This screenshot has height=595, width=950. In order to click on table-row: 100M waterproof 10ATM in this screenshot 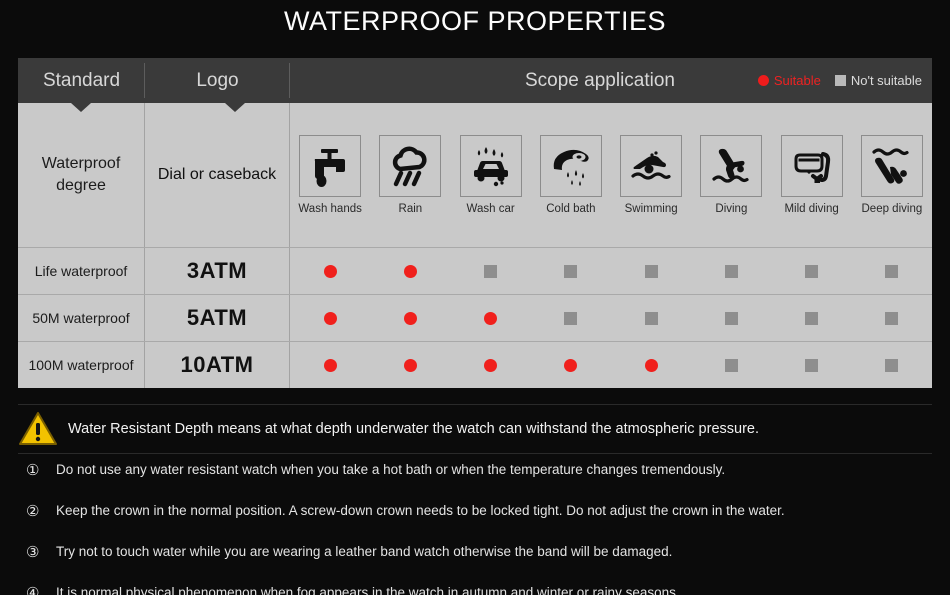, I will do `click(475, 364)`.